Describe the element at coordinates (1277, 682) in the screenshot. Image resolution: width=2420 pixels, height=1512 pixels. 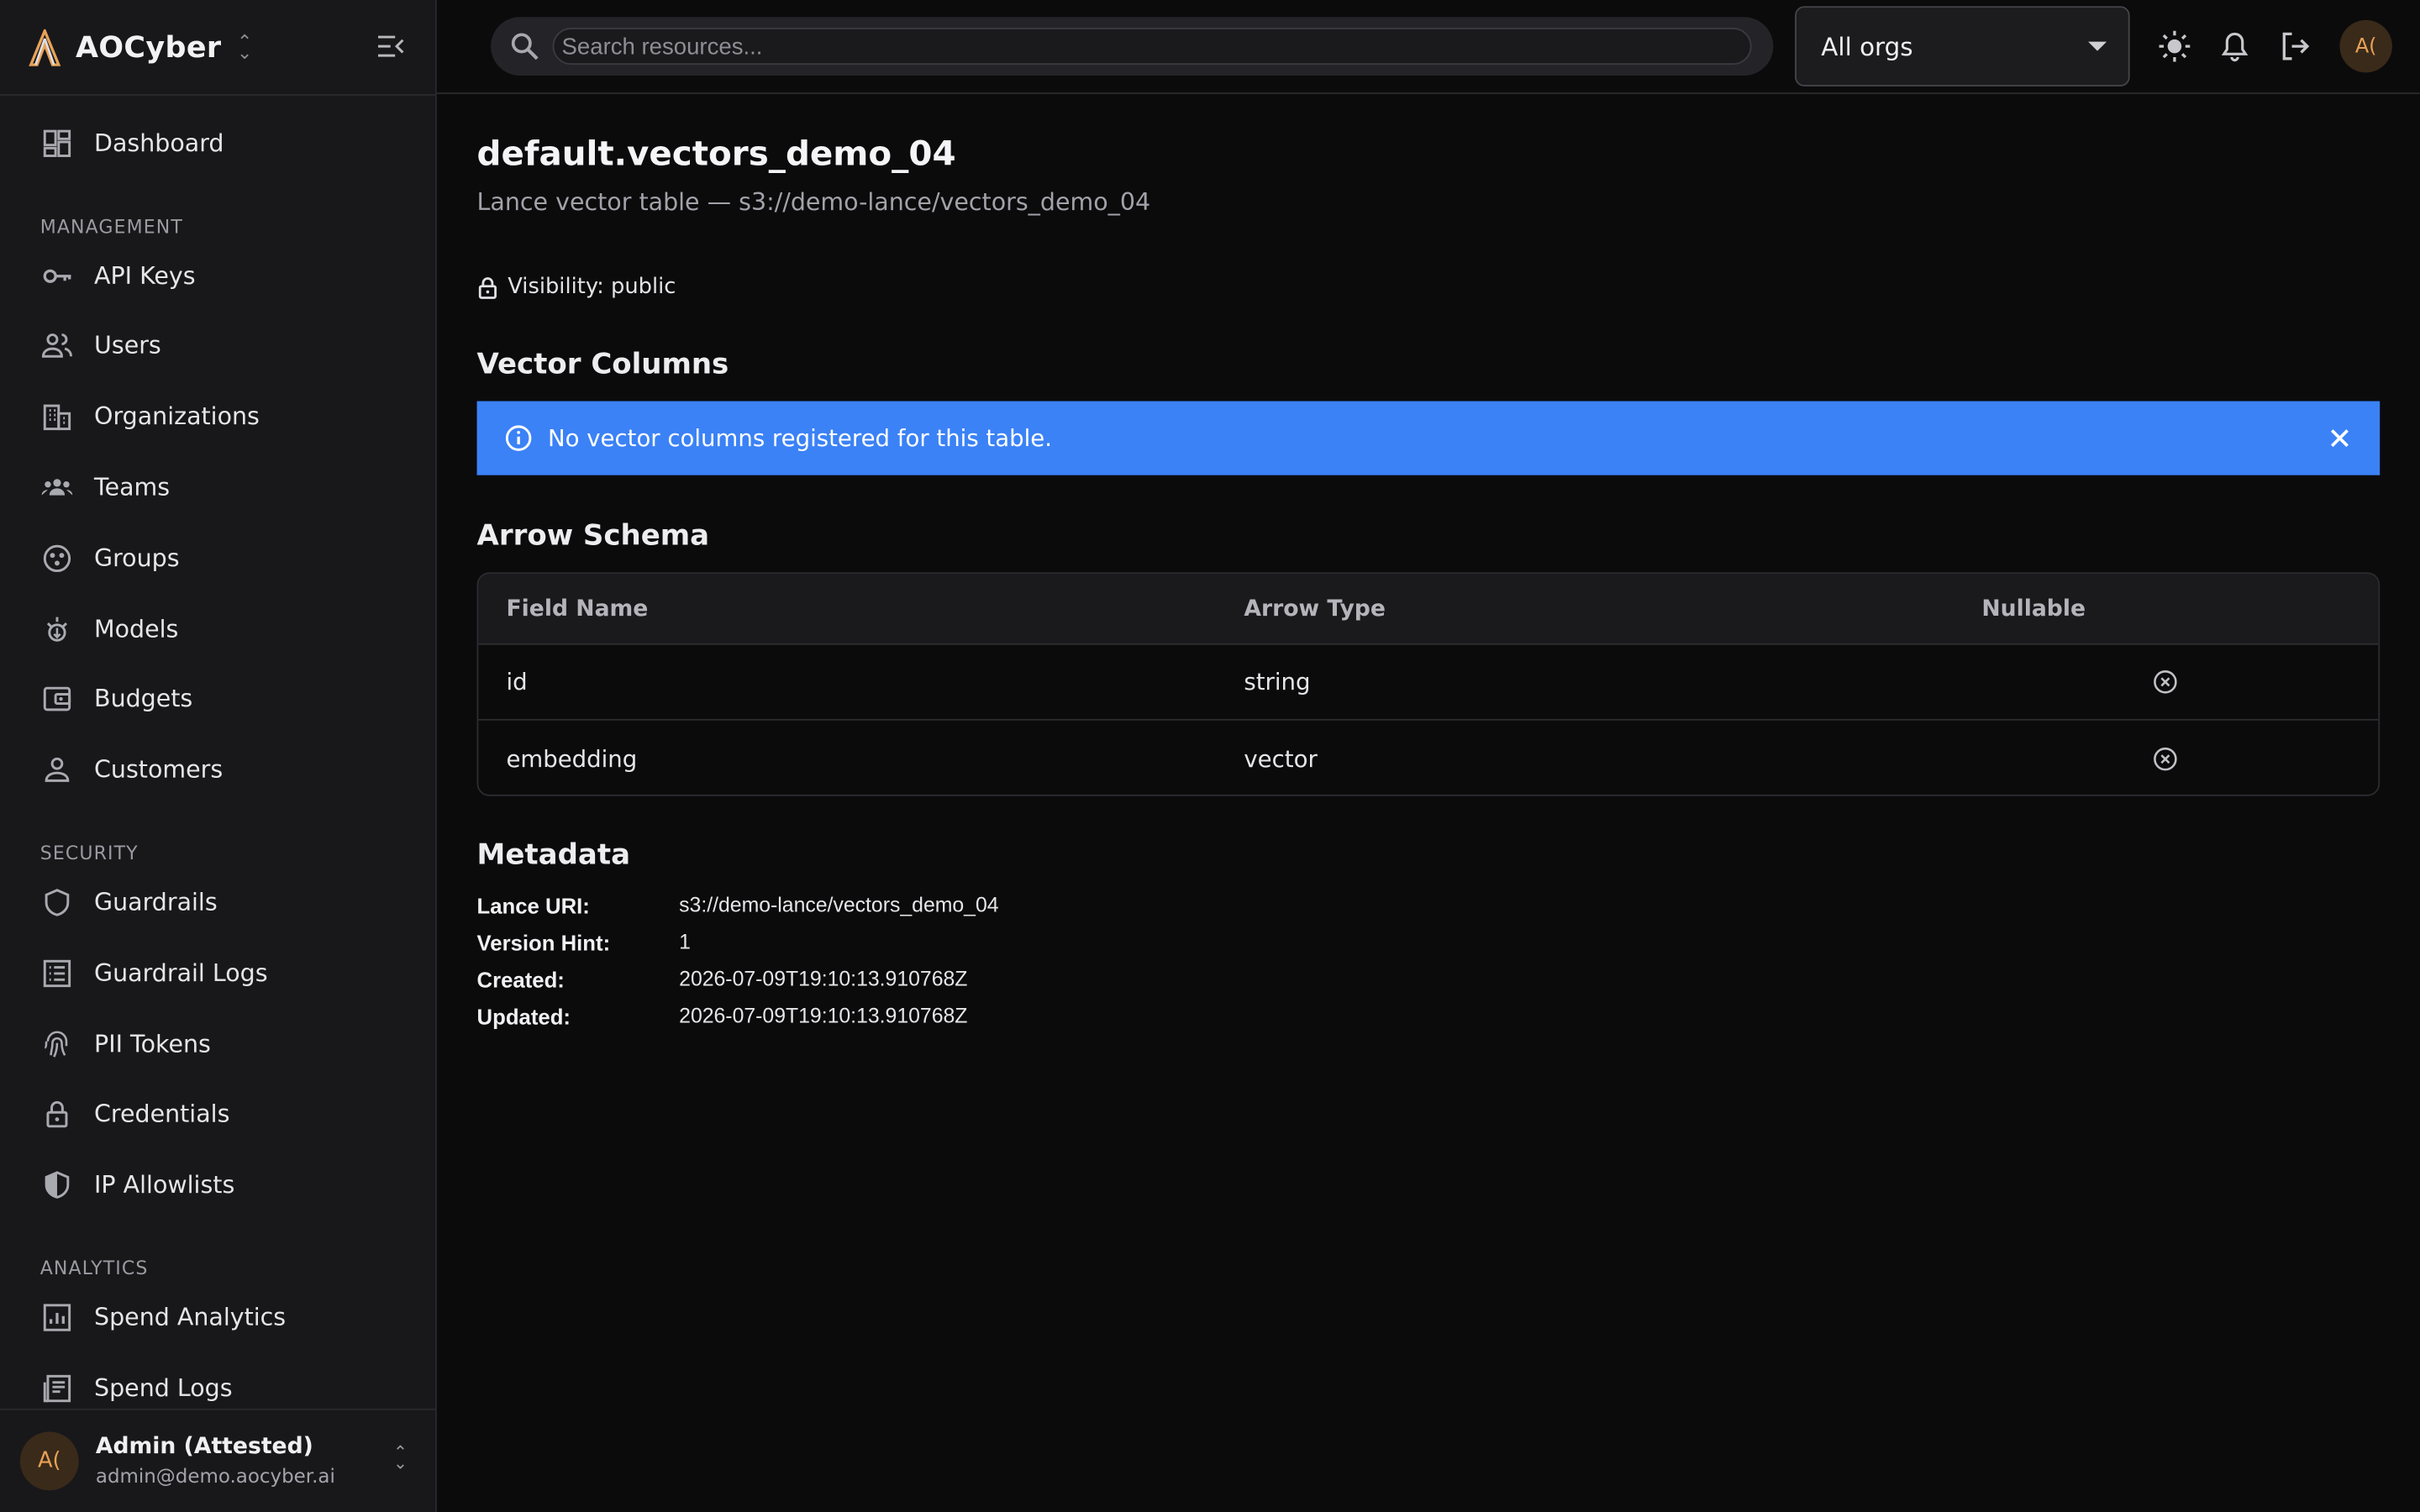
I see `arrow-type-cell: string` at that location.